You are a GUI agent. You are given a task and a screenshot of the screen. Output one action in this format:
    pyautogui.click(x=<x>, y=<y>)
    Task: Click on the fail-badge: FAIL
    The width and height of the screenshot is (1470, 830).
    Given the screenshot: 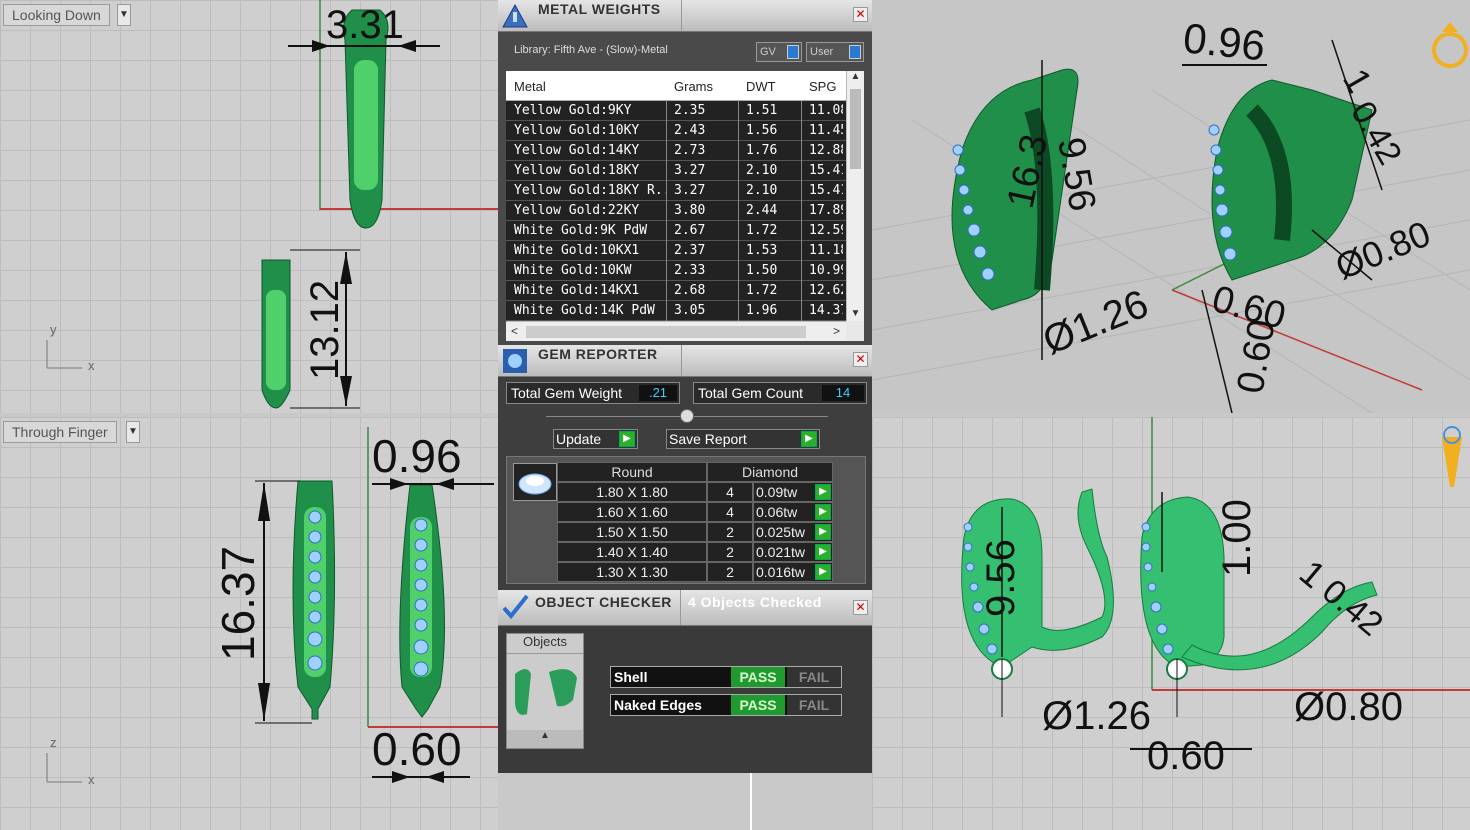 What is the action you would take?
    pyautogui.click(x=814, y=677)
    